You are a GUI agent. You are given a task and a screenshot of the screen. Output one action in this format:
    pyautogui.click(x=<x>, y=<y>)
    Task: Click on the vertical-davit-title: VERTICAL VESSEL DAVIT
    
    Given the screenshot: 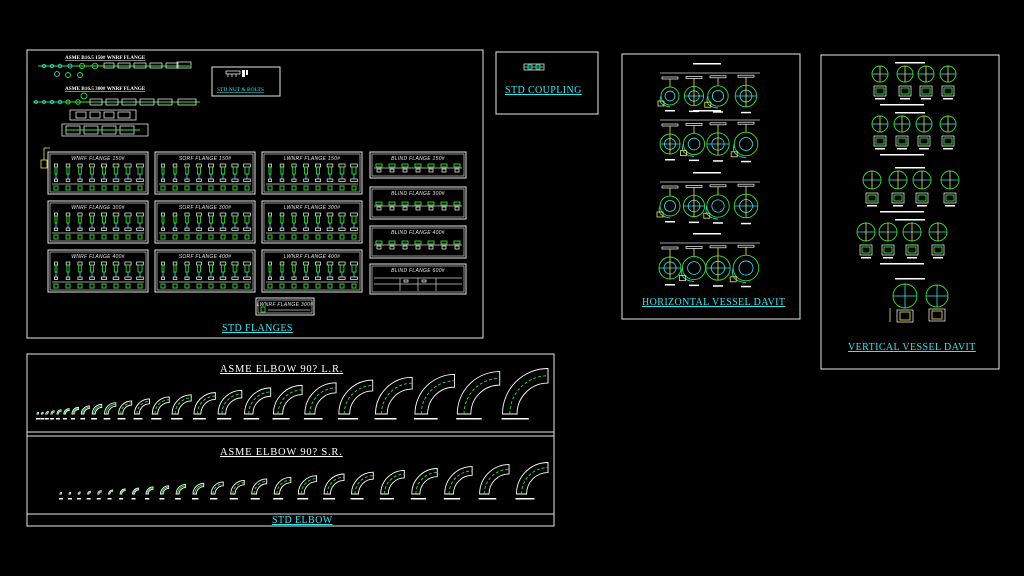 What is the action you would take?
    pyautogui.click(x=912, y=347)
    